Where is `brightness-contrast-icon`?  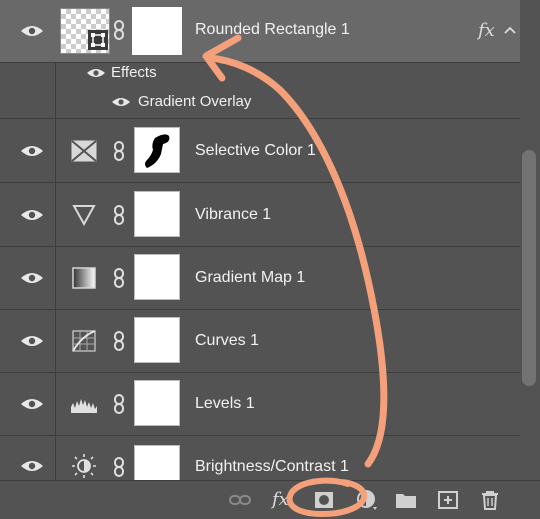 brightness-contrast-icon is located at coordinates (84, 466).